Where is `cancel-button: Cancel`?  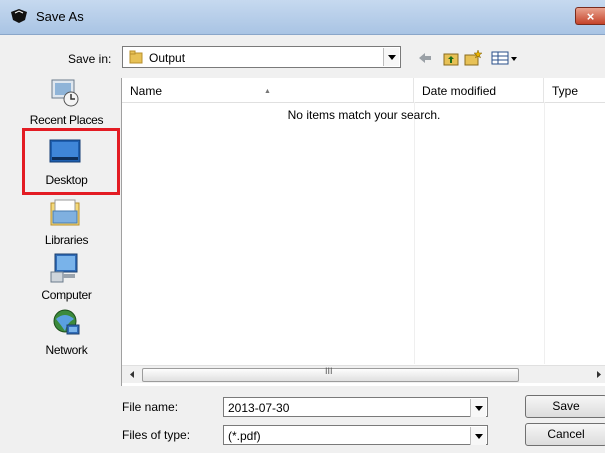
cancel-button: Cancel is located at coordinates (565, 434).